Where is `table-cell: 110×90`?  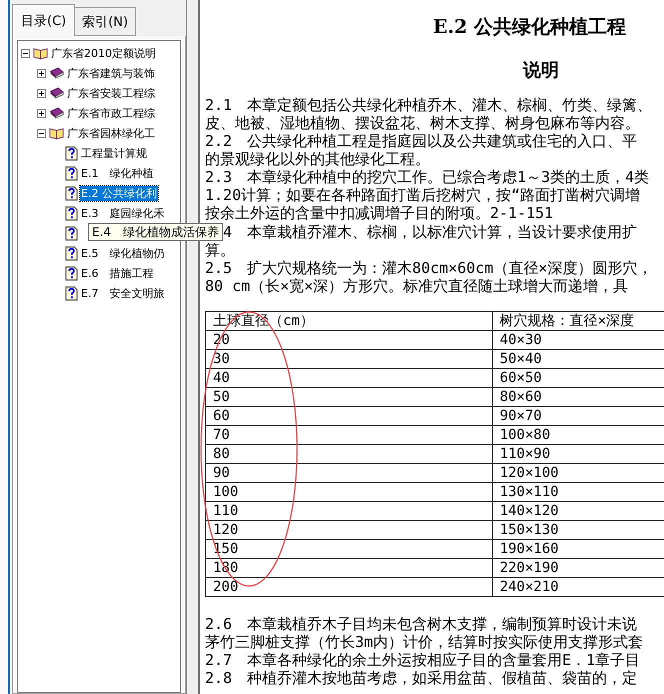 table-cell: 110×90 is located at coordinates (578, 454).